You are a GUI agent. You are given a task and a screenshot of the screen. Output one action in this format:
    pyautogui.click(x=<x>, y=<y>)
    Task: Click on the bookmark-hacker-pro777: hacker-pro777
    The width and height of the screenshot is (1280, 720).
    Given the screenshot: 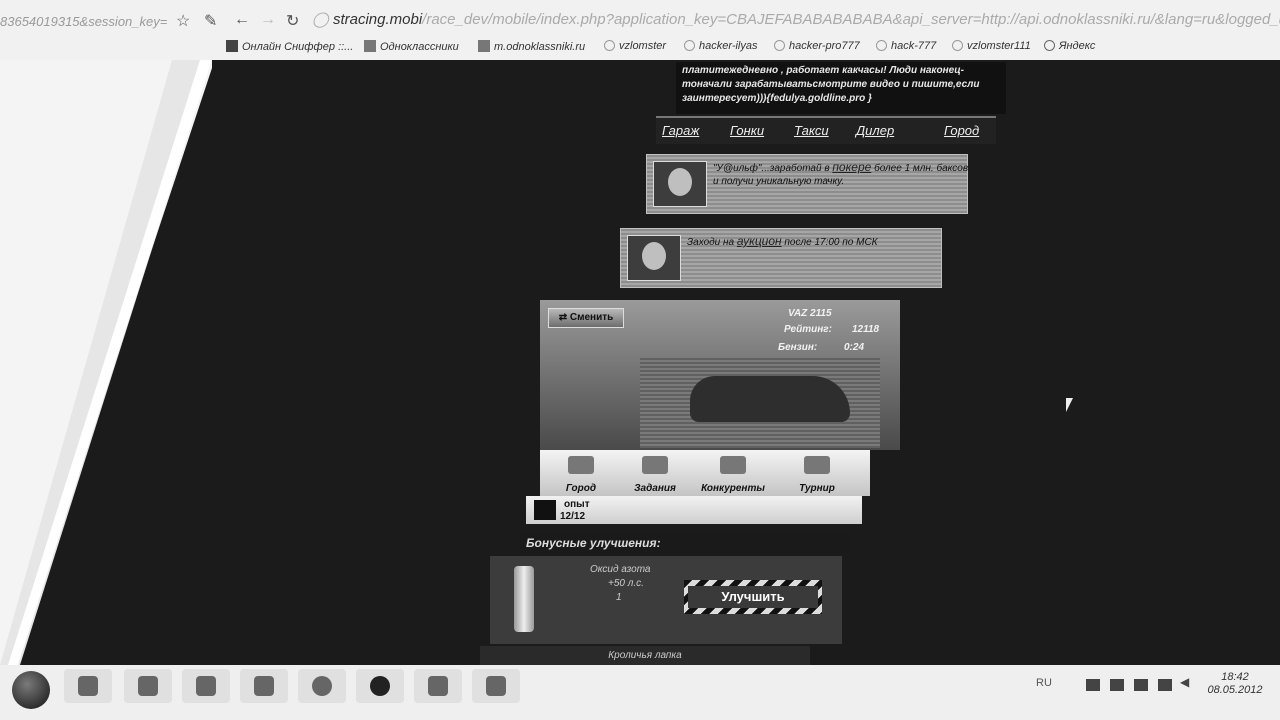 What is the action you would take?
    pyautogui.click(x=817, y=46)
    